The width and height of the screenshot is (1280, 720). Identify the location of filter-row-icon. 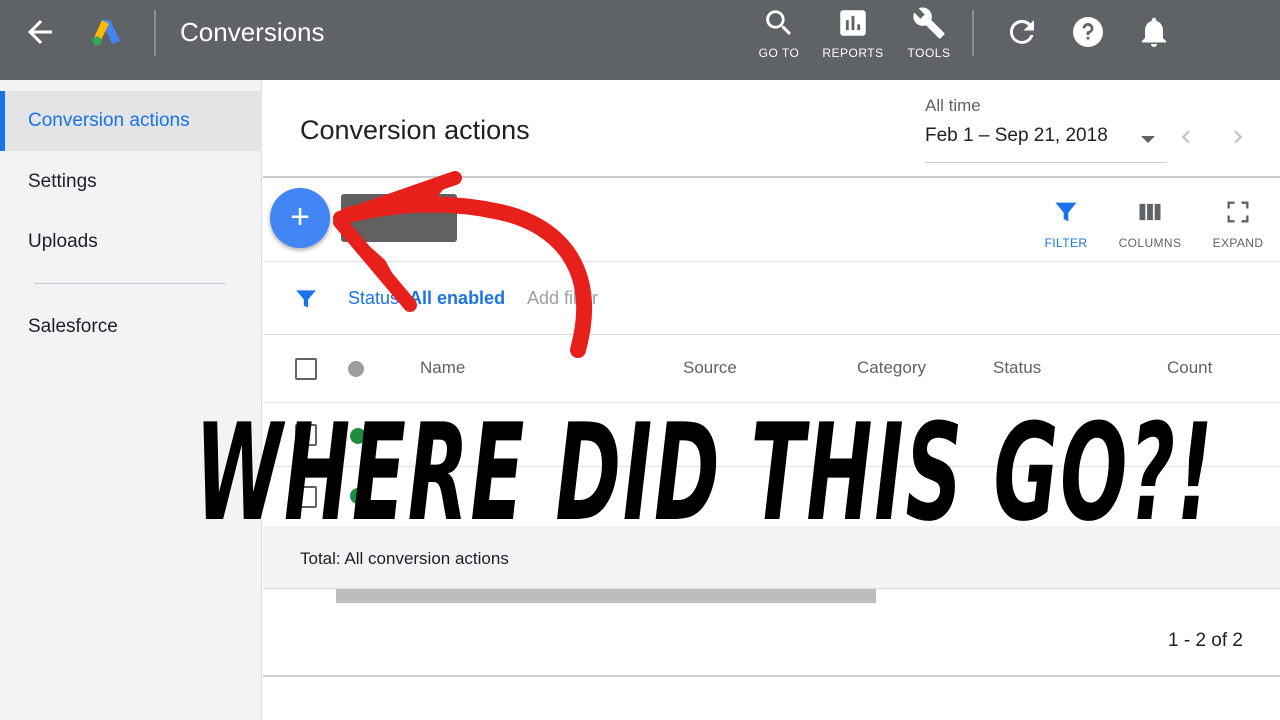
(306, 299).